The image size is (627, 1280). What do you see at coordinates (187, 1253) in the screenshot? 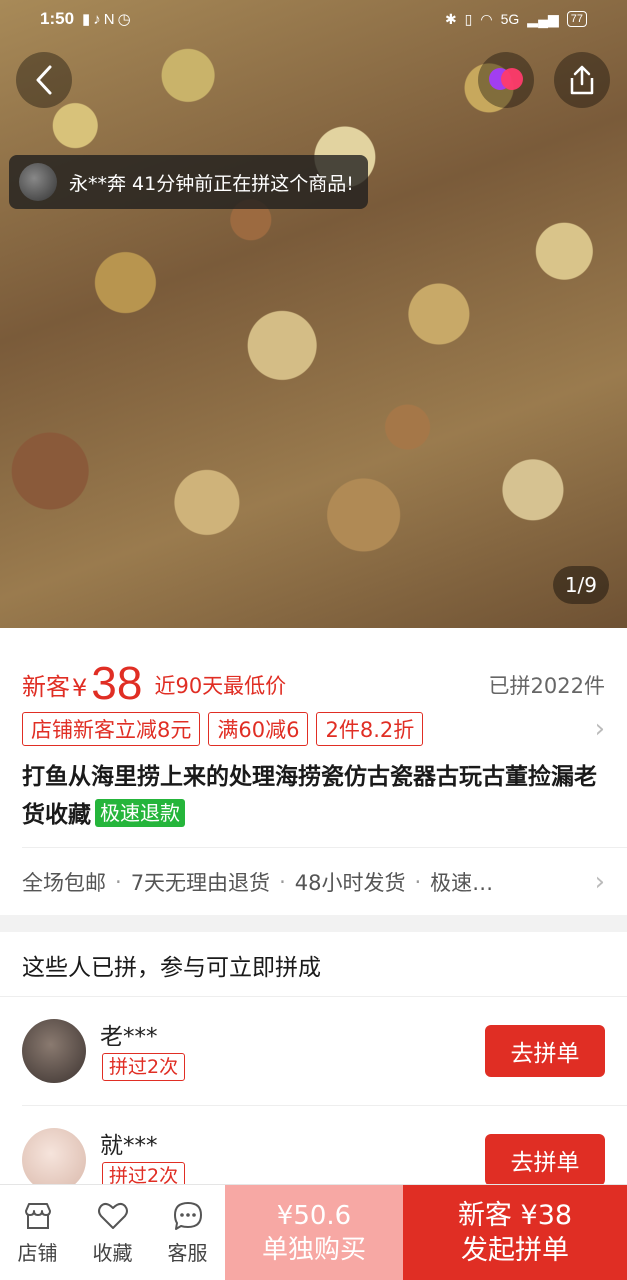
I see `tab-label: 客服` at bounding box center [187, 1253].